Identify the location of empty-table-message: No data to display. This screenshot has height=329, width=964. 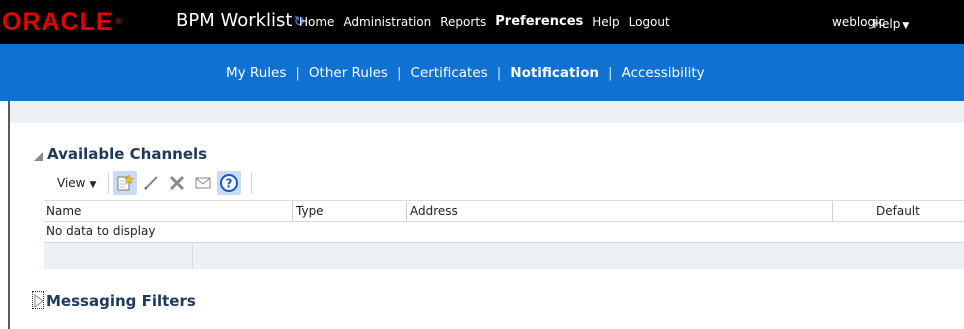
(101, 231).